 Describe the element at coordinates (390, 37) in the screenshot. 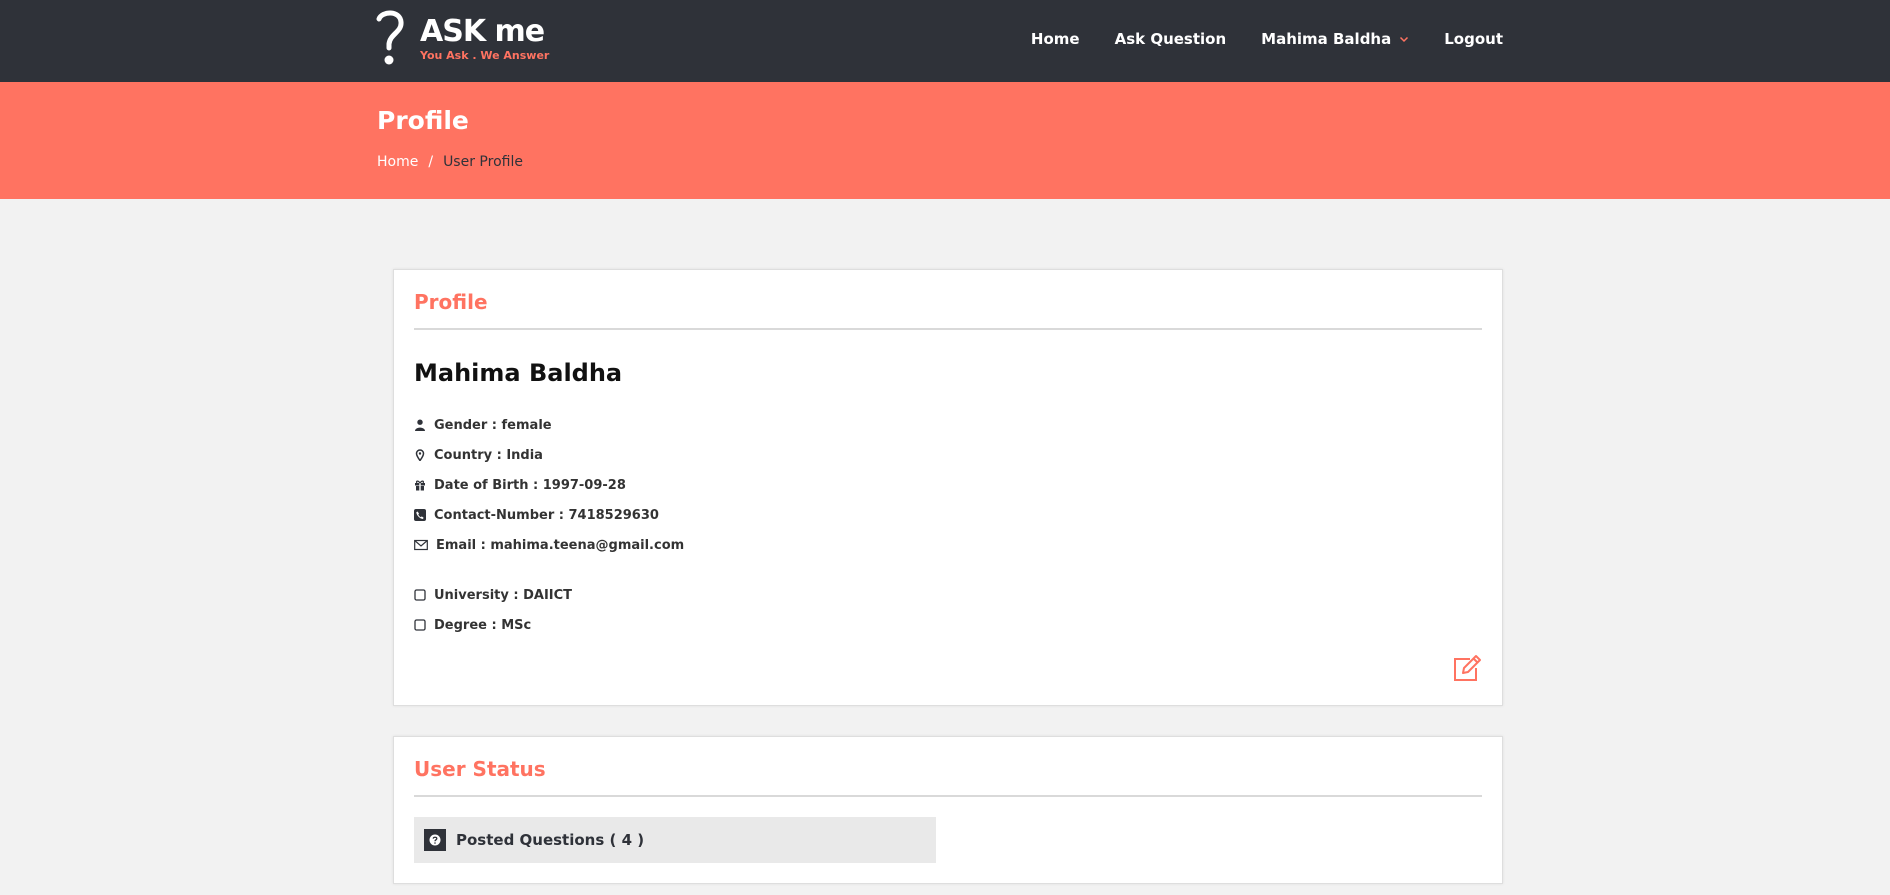

I see `question-mark-logo-icon` at that location.